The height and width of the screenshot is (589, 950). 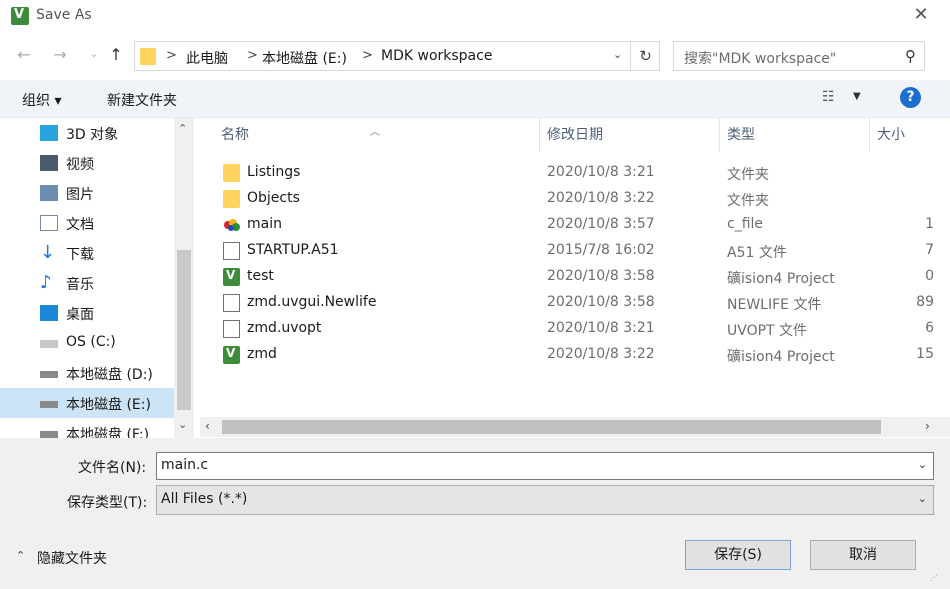 What do you see at coordinates (630, 135) in the screenshot?
I see `column-header-date: 修改日期` at bounding box center [630, 135].